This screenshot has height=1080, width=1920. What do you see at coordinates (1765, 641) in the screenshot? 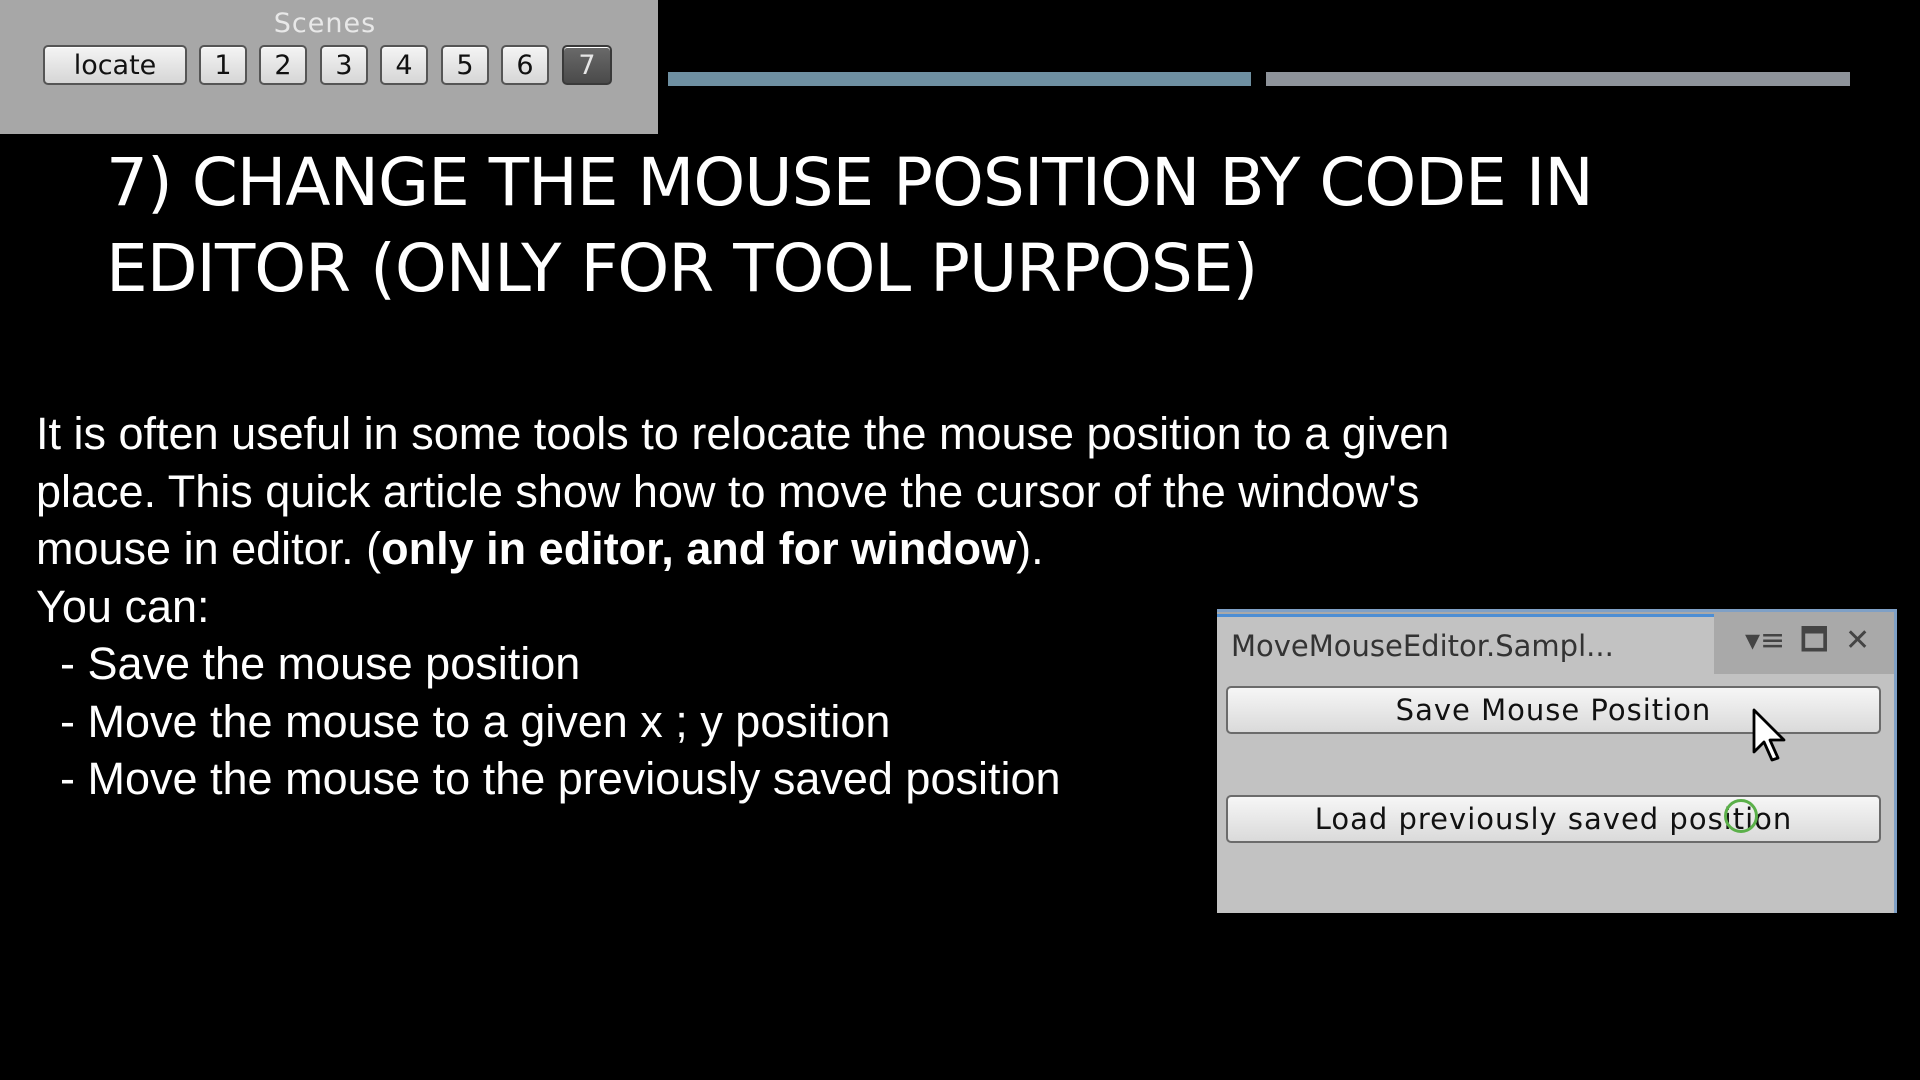
I see `menu-icon: ▾≡` at bounding box center [1765, 641].